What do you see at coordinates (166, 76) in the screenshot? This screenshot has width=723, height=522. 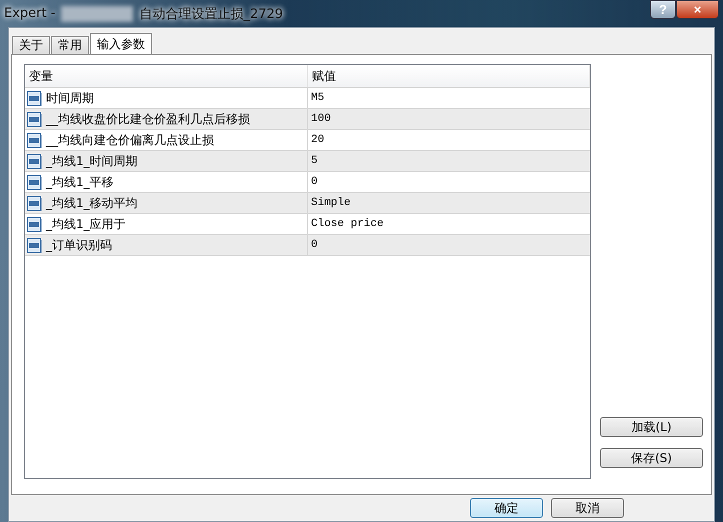 I see `column-header: 变量` at bounding box center [166, 76].